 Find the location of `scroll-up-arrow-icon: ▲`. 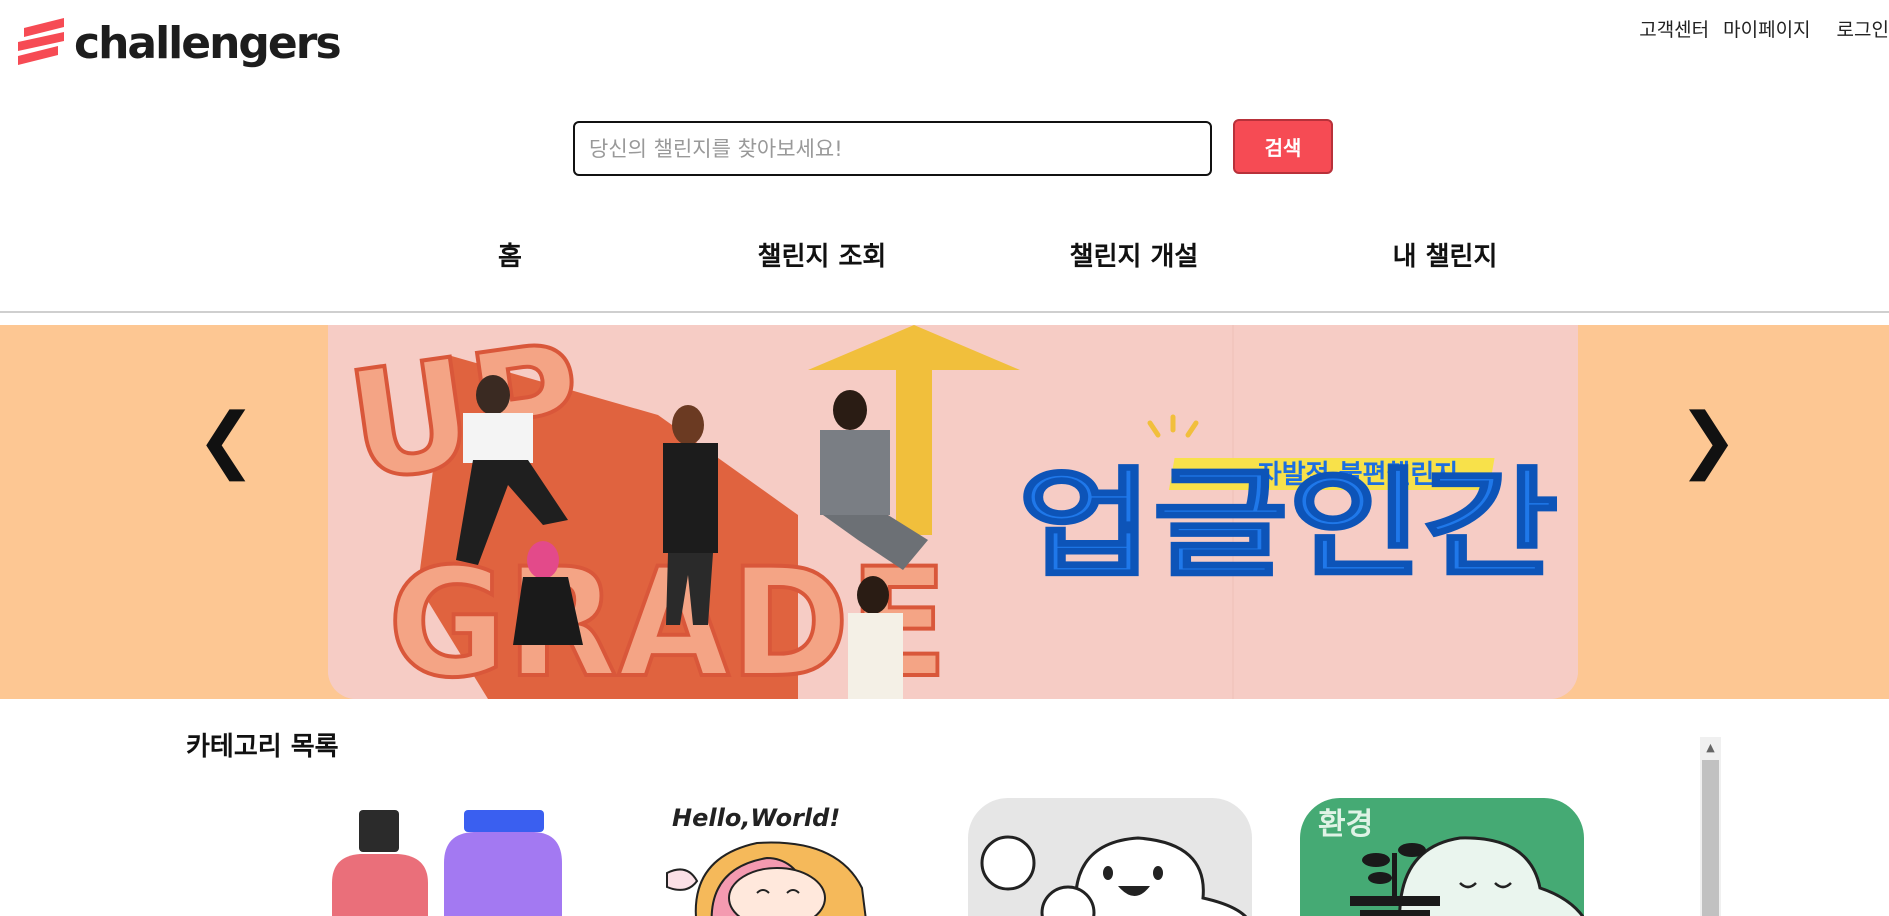

scroll-up-arrow-icon: ▲ is located at coordinates (1710, 747).